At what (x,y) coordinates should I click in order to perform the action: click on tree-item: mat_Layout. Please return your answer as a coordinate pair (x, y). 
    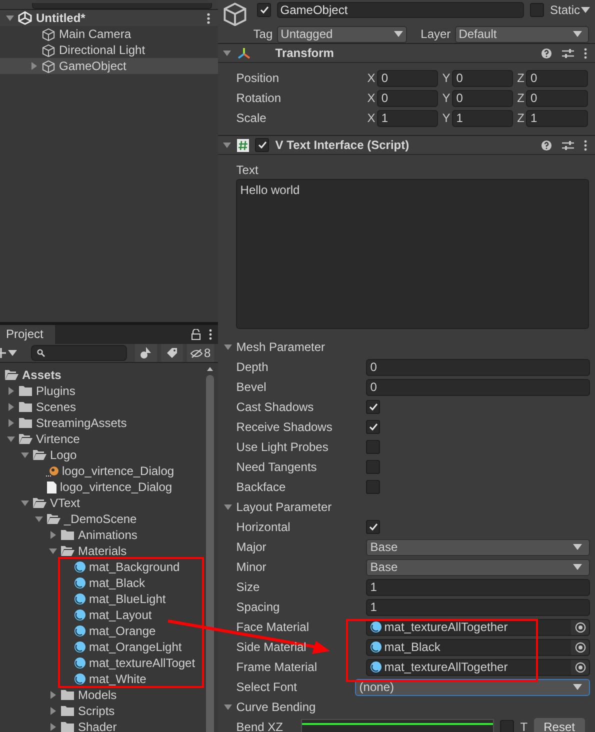
    Looking at the image, I should click on (113, 615).